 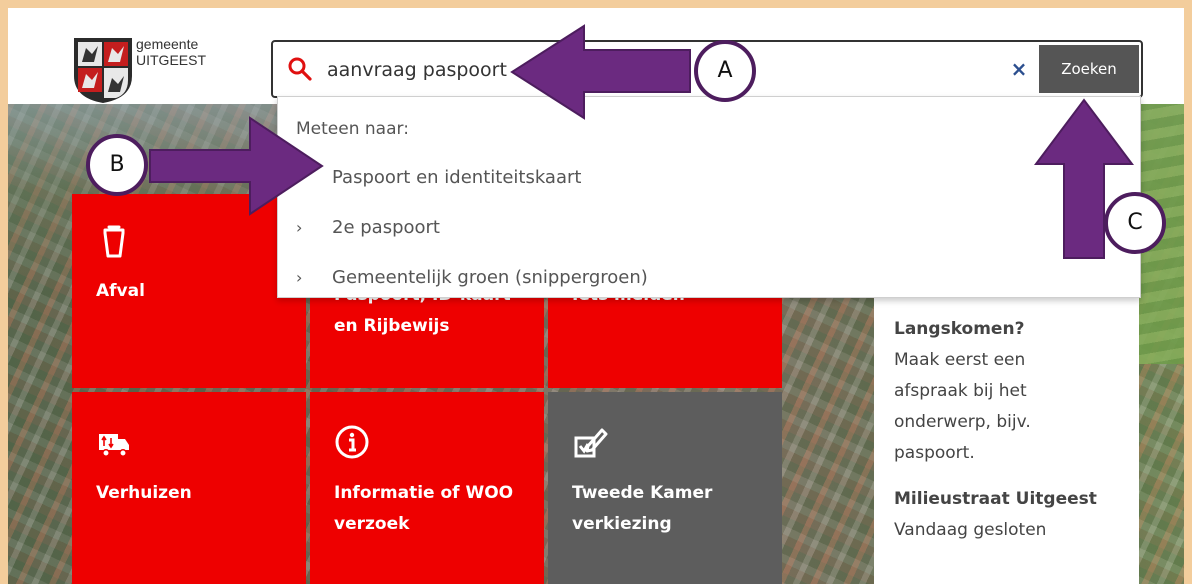 What do you see at coordinates (117, 165) in the screenshot?
I see `callout-b: B` at bounding box center [117, 165].